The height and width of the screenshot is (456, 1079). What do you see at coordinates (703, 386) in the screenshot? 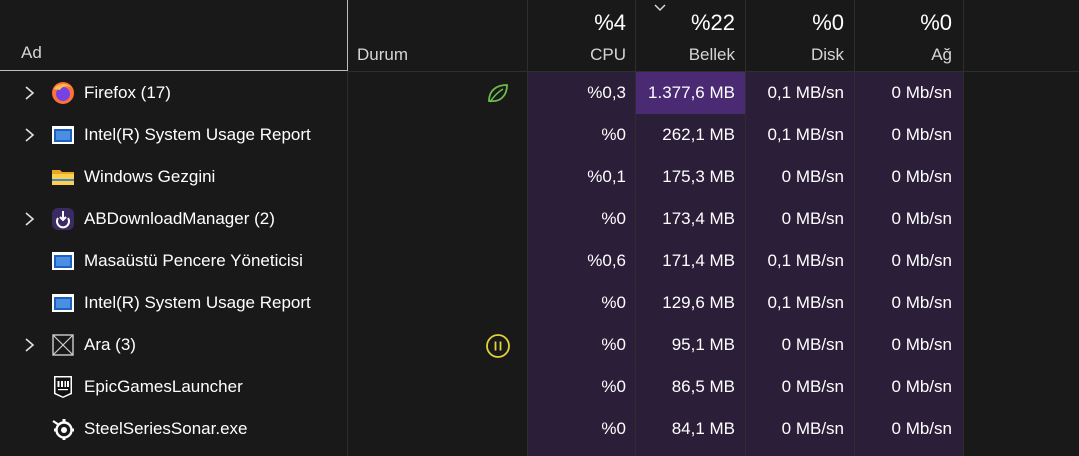
I see `memory-value: 86,5 MB` at bounding box center [703, 386].